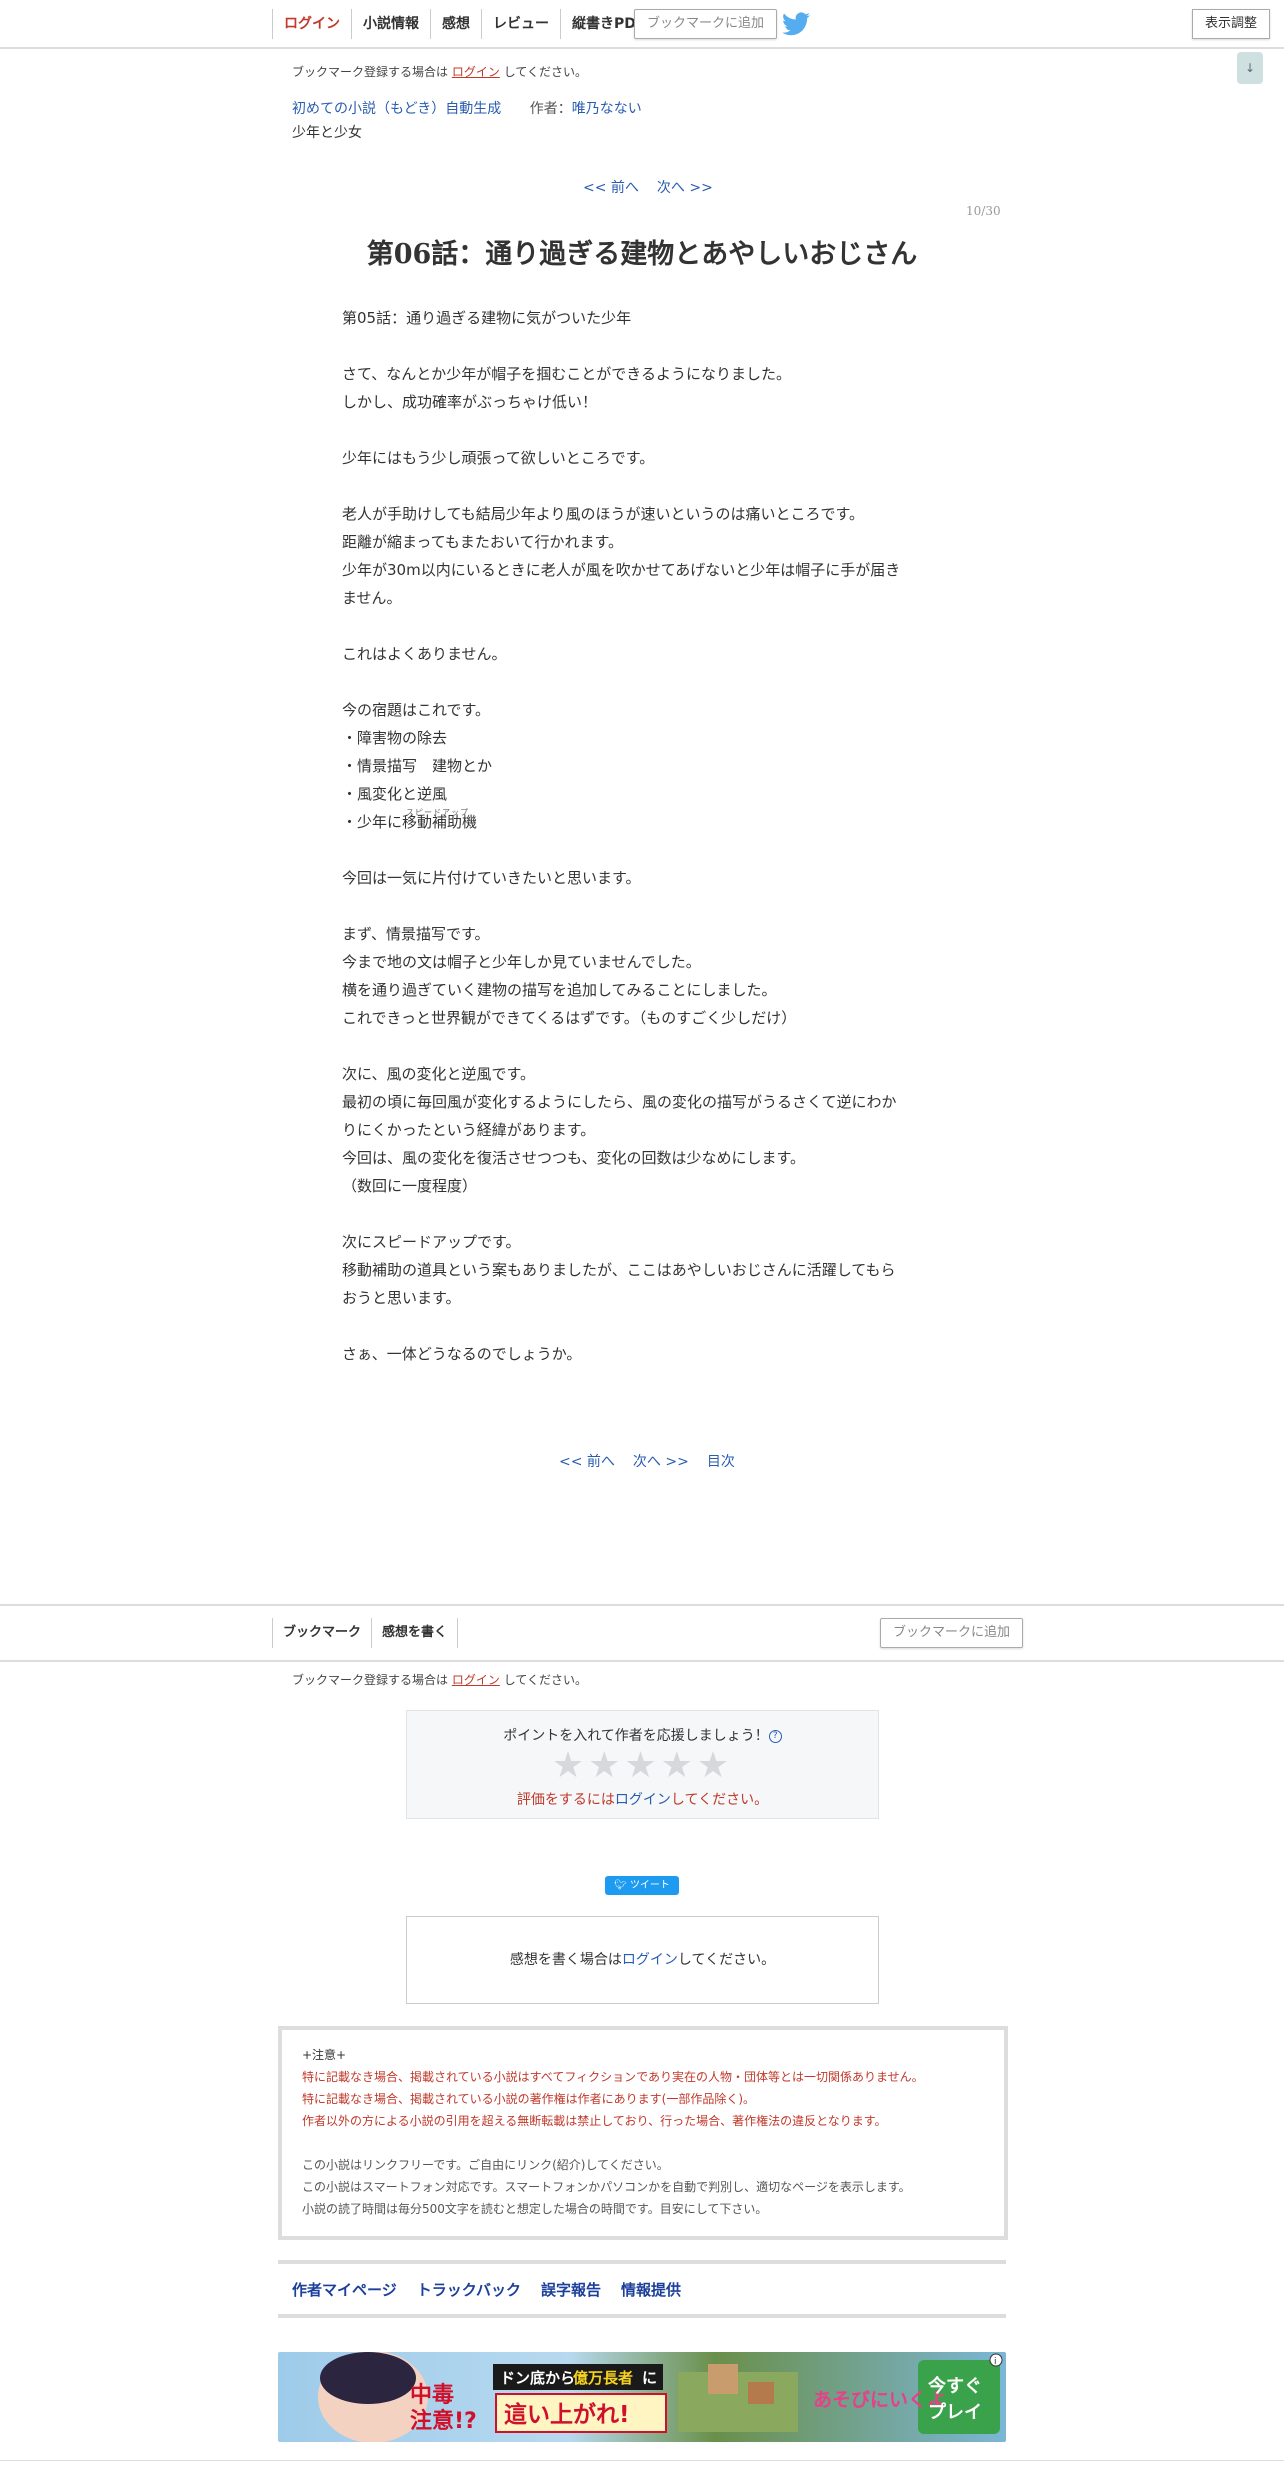 The image size is (1284, 2470). Describe the element at coordinates (529, 2099) in the screenshot. I see `notice-line: 特に記載なき場合、掲載されている小説の著作権は作者にあります(一部作品除く)。` at that location.